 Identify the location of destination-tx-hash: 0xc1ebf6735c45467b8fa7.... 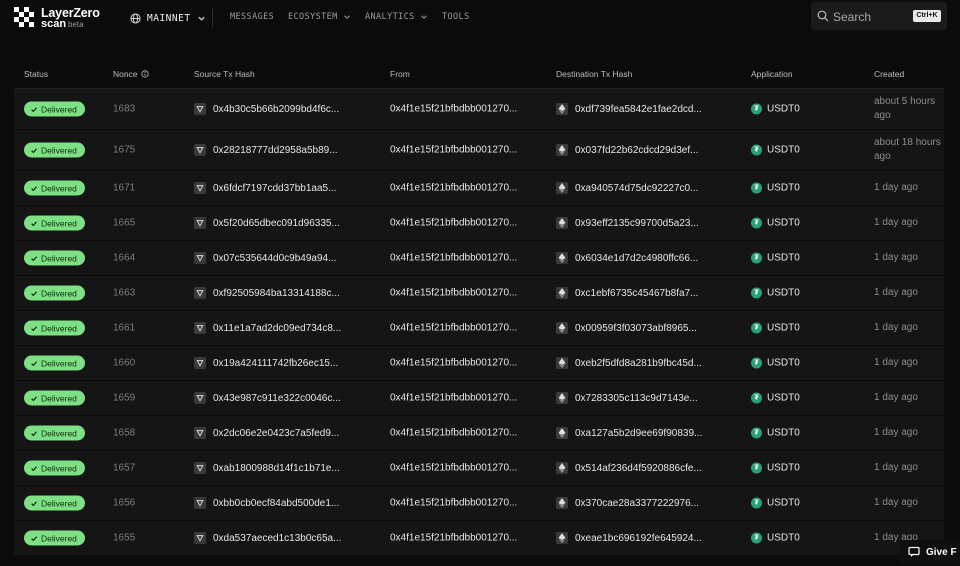
(627, 293).